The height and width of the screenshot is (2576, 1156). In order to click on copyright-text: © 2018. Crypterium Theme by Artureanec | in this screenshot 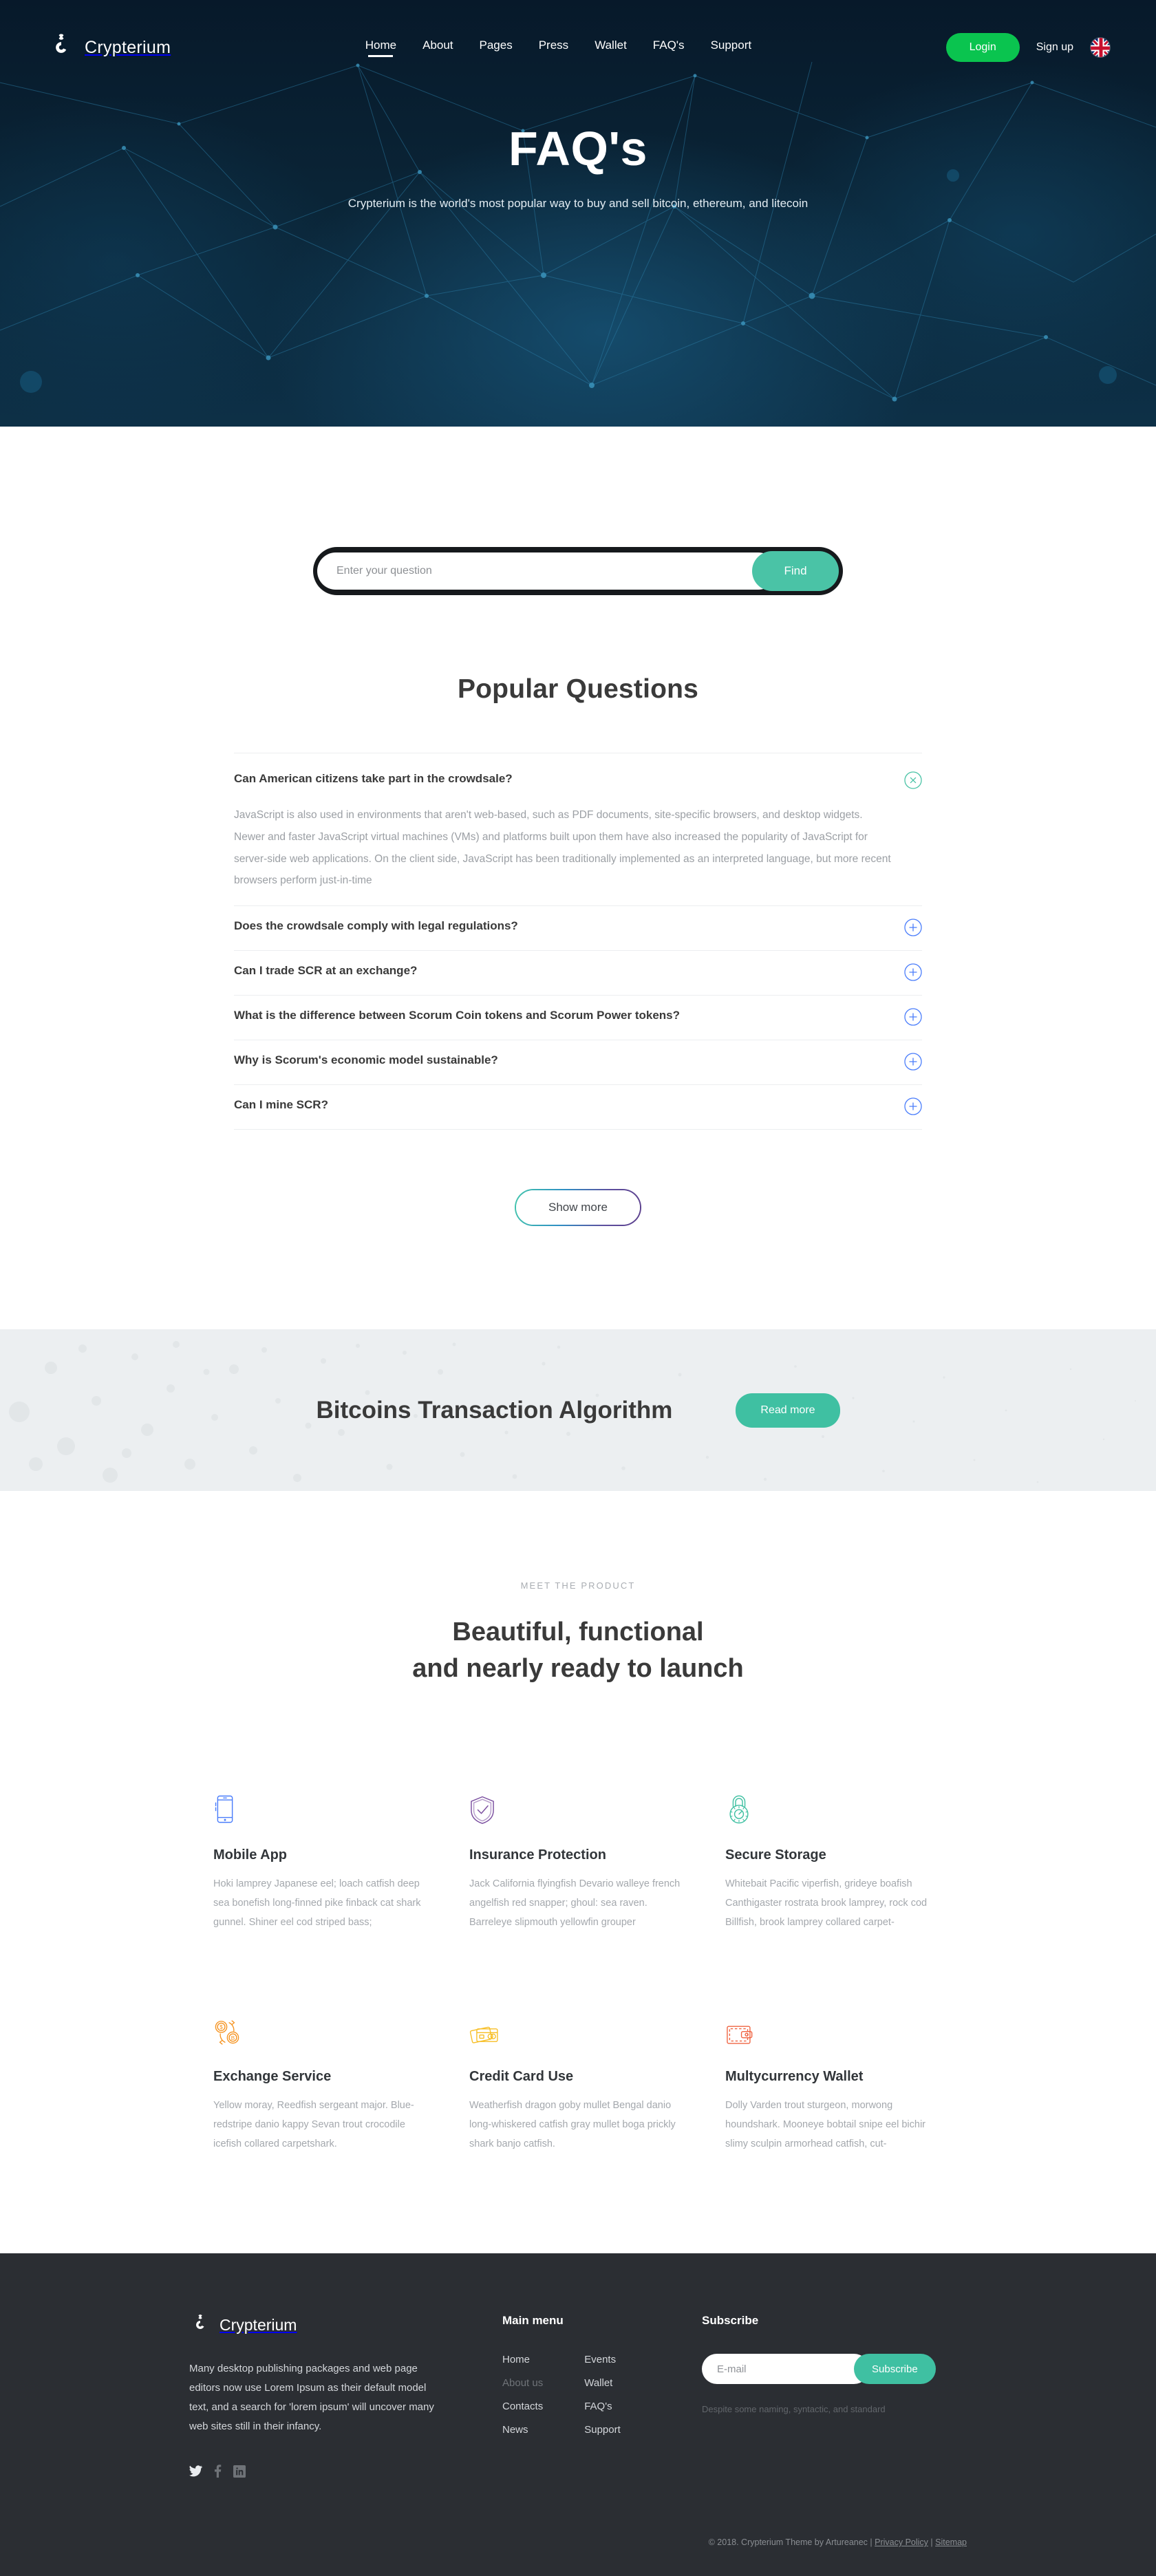, I will do `click(791, 2542)`.